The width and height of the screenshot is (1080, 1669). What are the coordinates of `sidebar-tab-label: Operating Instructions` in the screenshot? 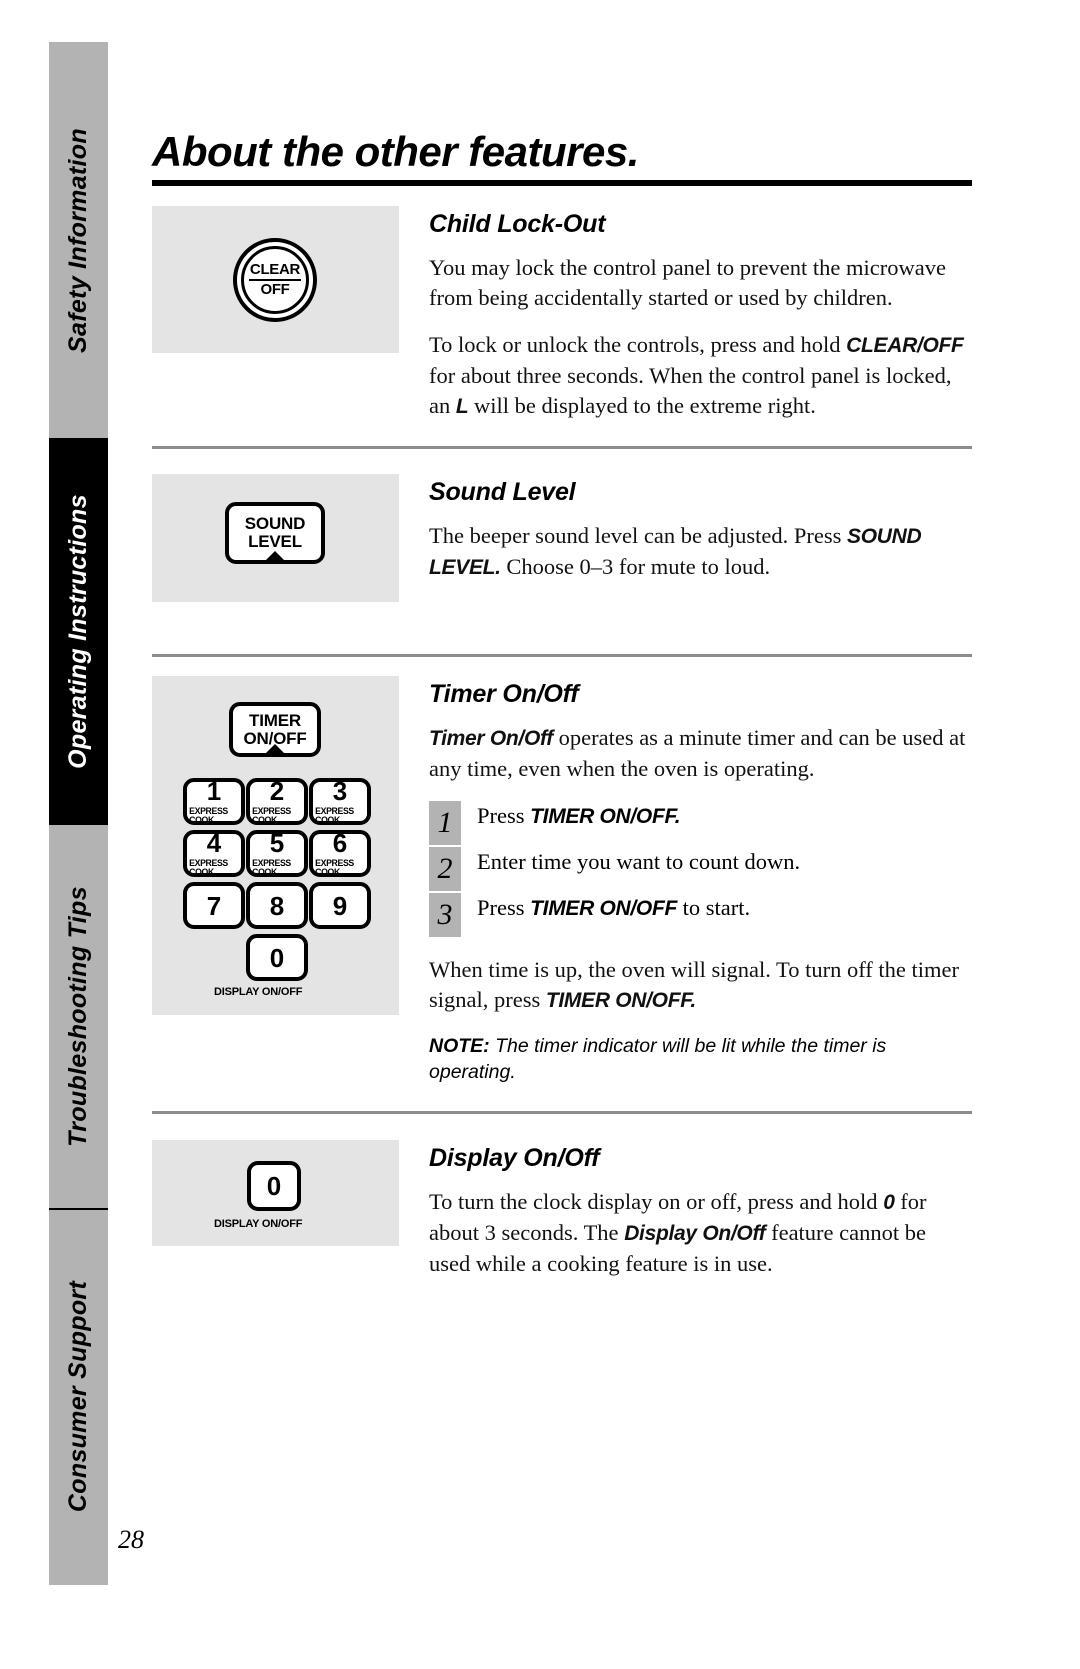 It's located at (78, 631).